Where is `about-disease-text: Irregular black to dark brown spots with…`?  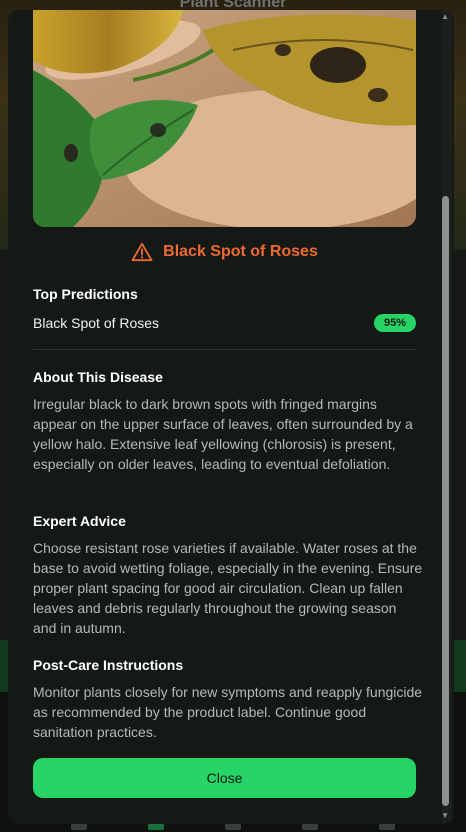 about-disease-text: Irregular black to dark brown spots with… is located at coordinates (223, 434).